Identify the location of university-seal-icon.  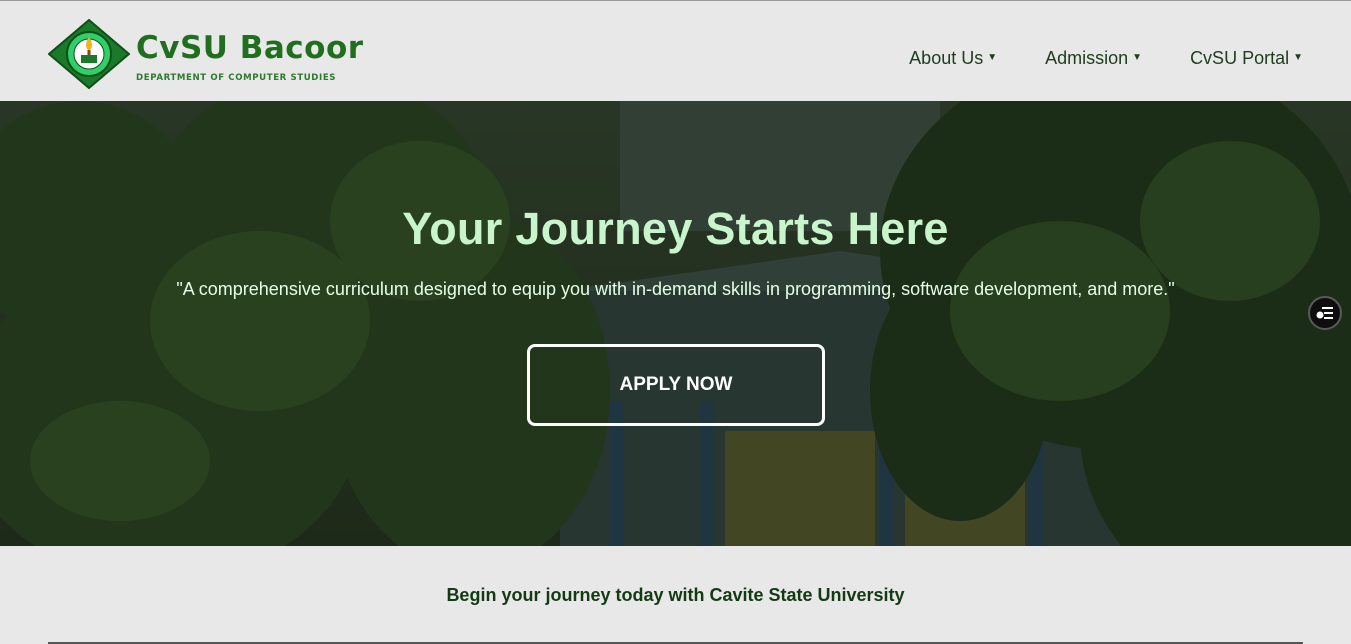
(89, 54).